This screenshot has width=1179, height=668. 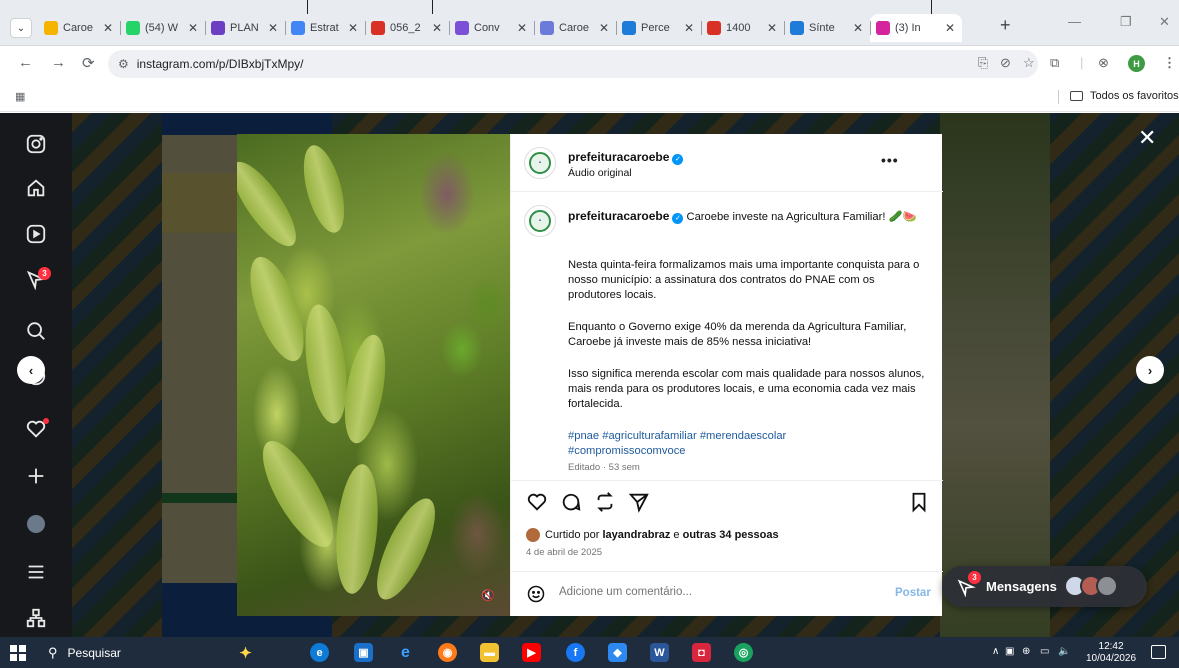 I want to click on audio-label: Áudio original, so click(x=600, y=173).